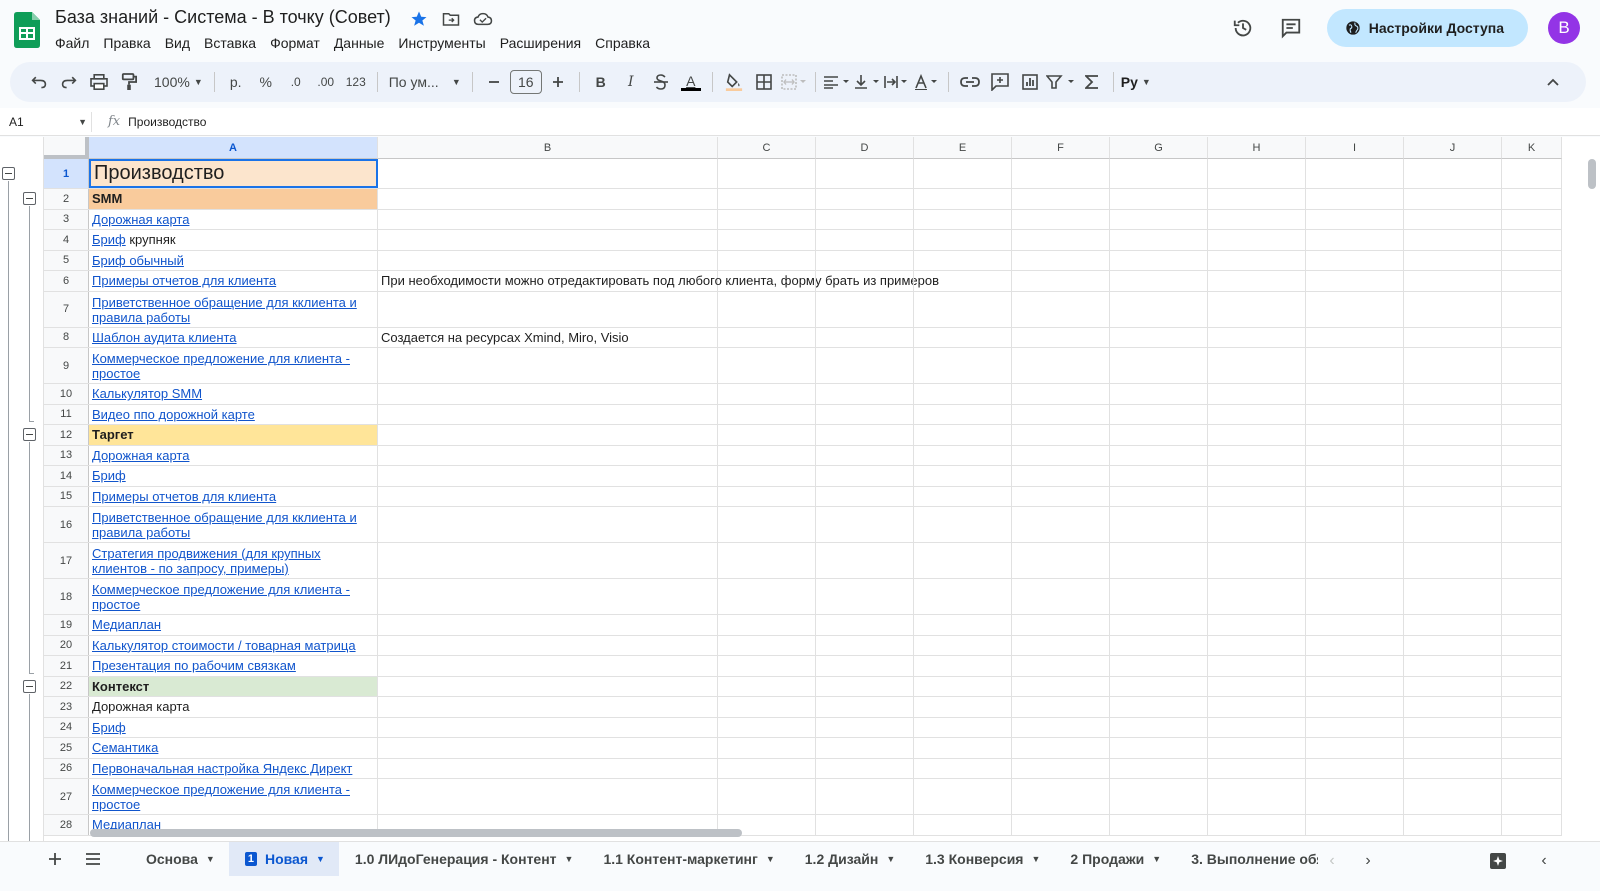  I want to click on cell-i27, so click(1355, 796).